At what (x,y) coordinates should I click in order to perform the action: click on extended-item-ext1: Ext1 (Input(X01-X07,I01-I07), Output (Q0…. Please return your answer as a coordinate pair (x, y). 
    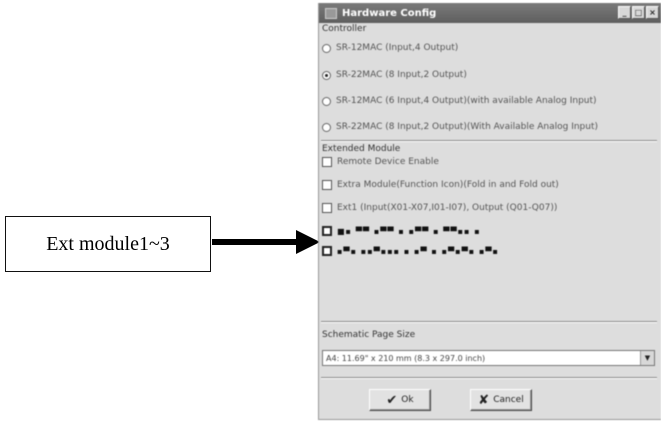
    Looking at the image, I should click on (439, 208).